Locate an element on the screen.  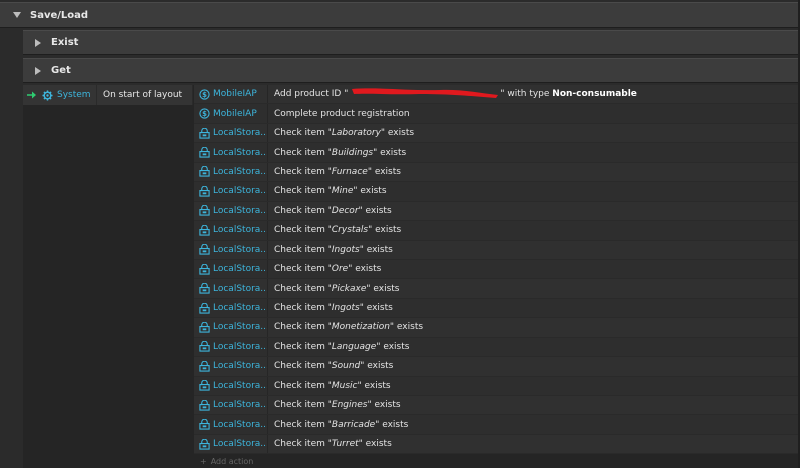
group-header-save-load: Save/Load is located at coordinates (399, 15).